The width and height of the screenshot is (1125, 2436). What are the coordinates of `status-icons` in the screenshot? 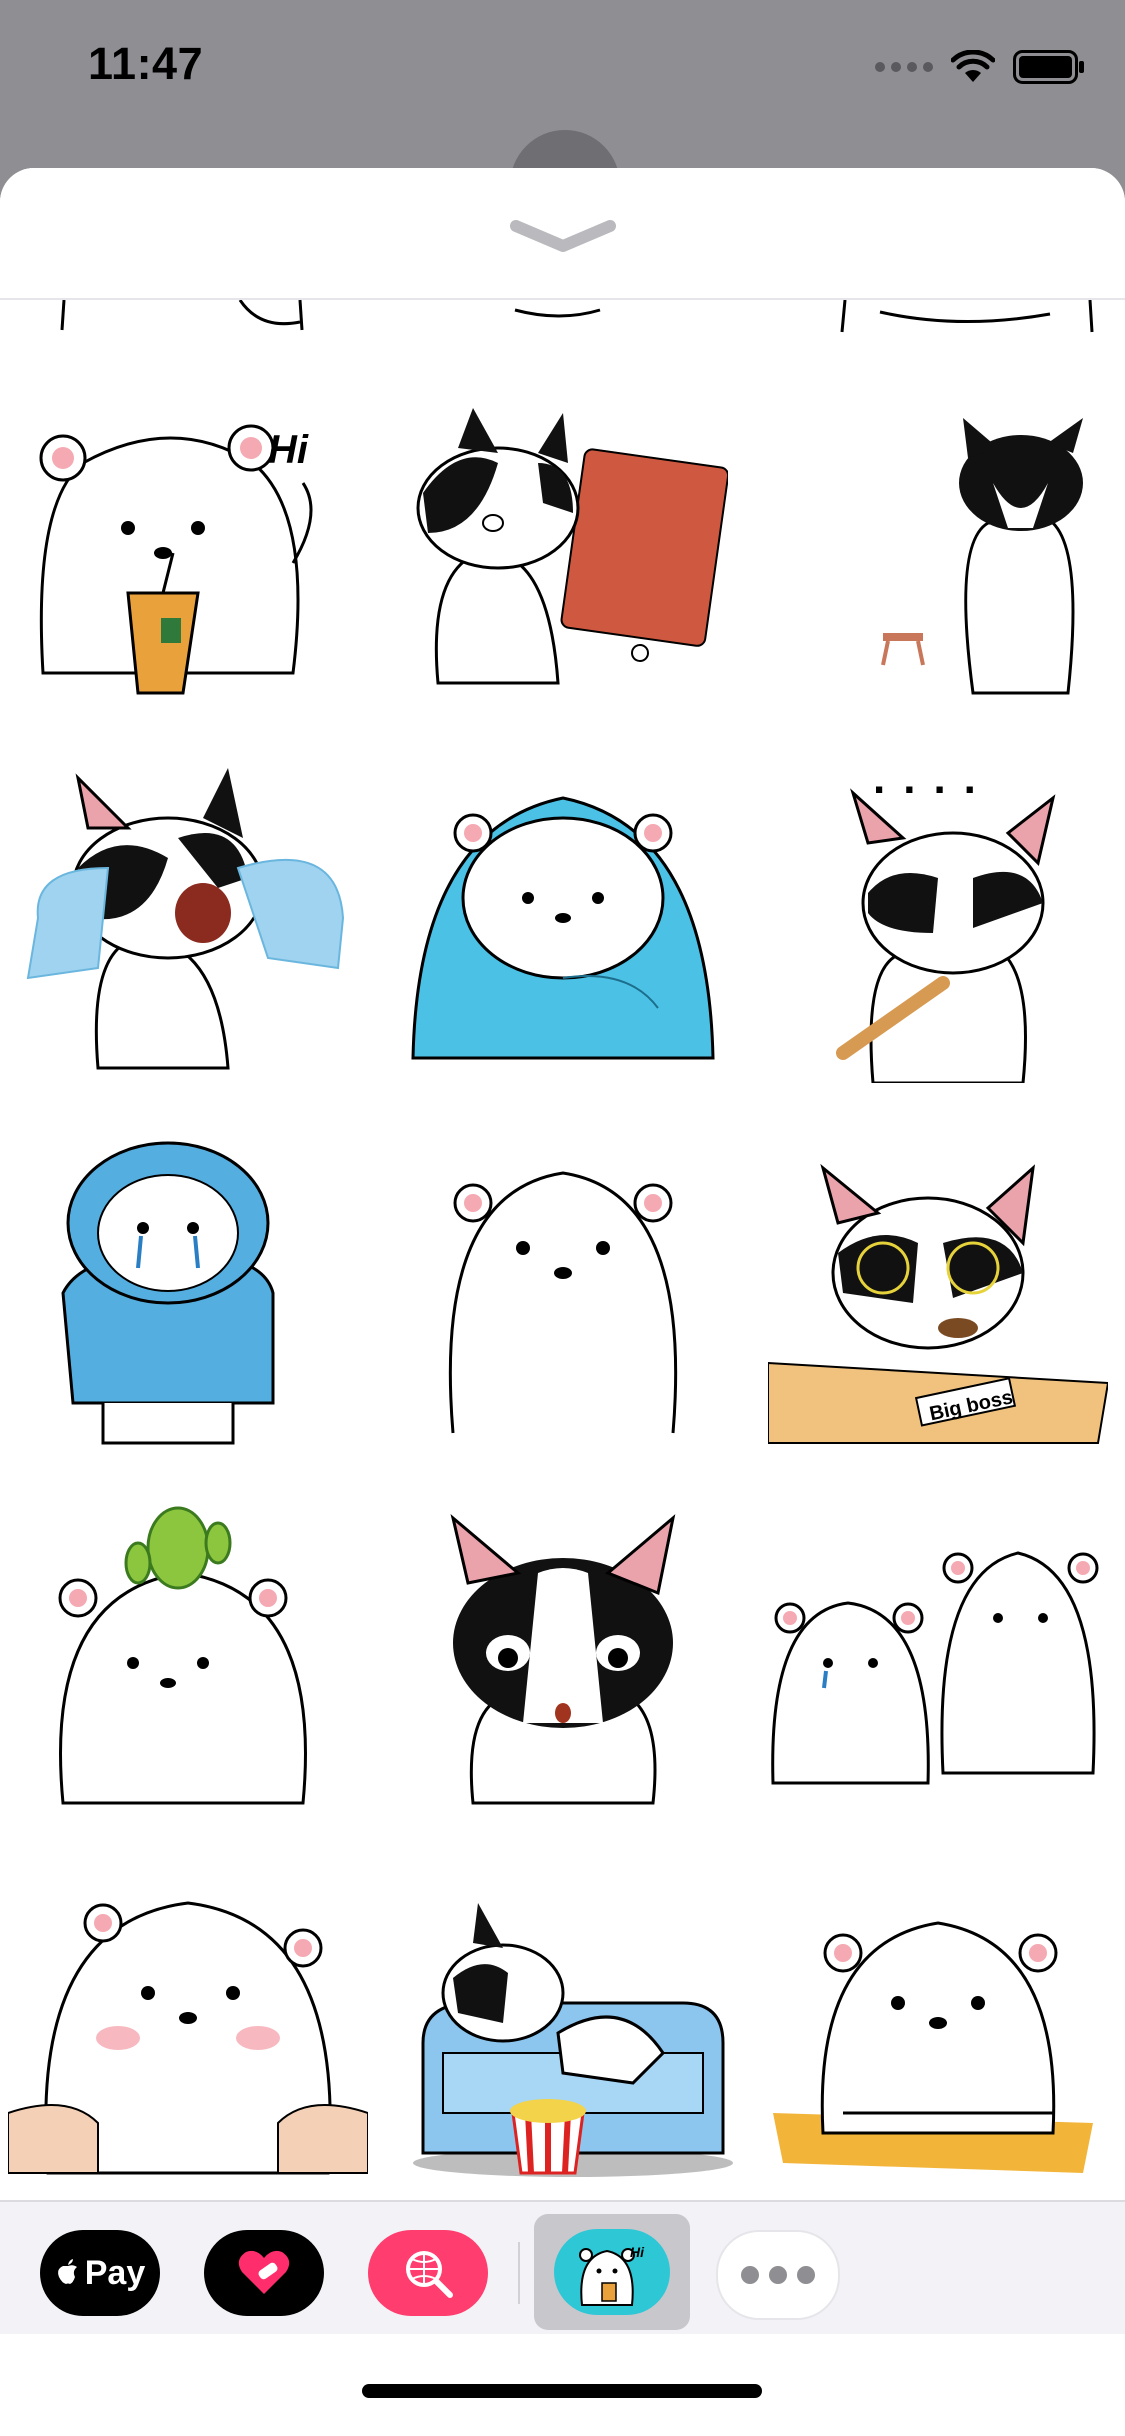 It's located at (980, 67).